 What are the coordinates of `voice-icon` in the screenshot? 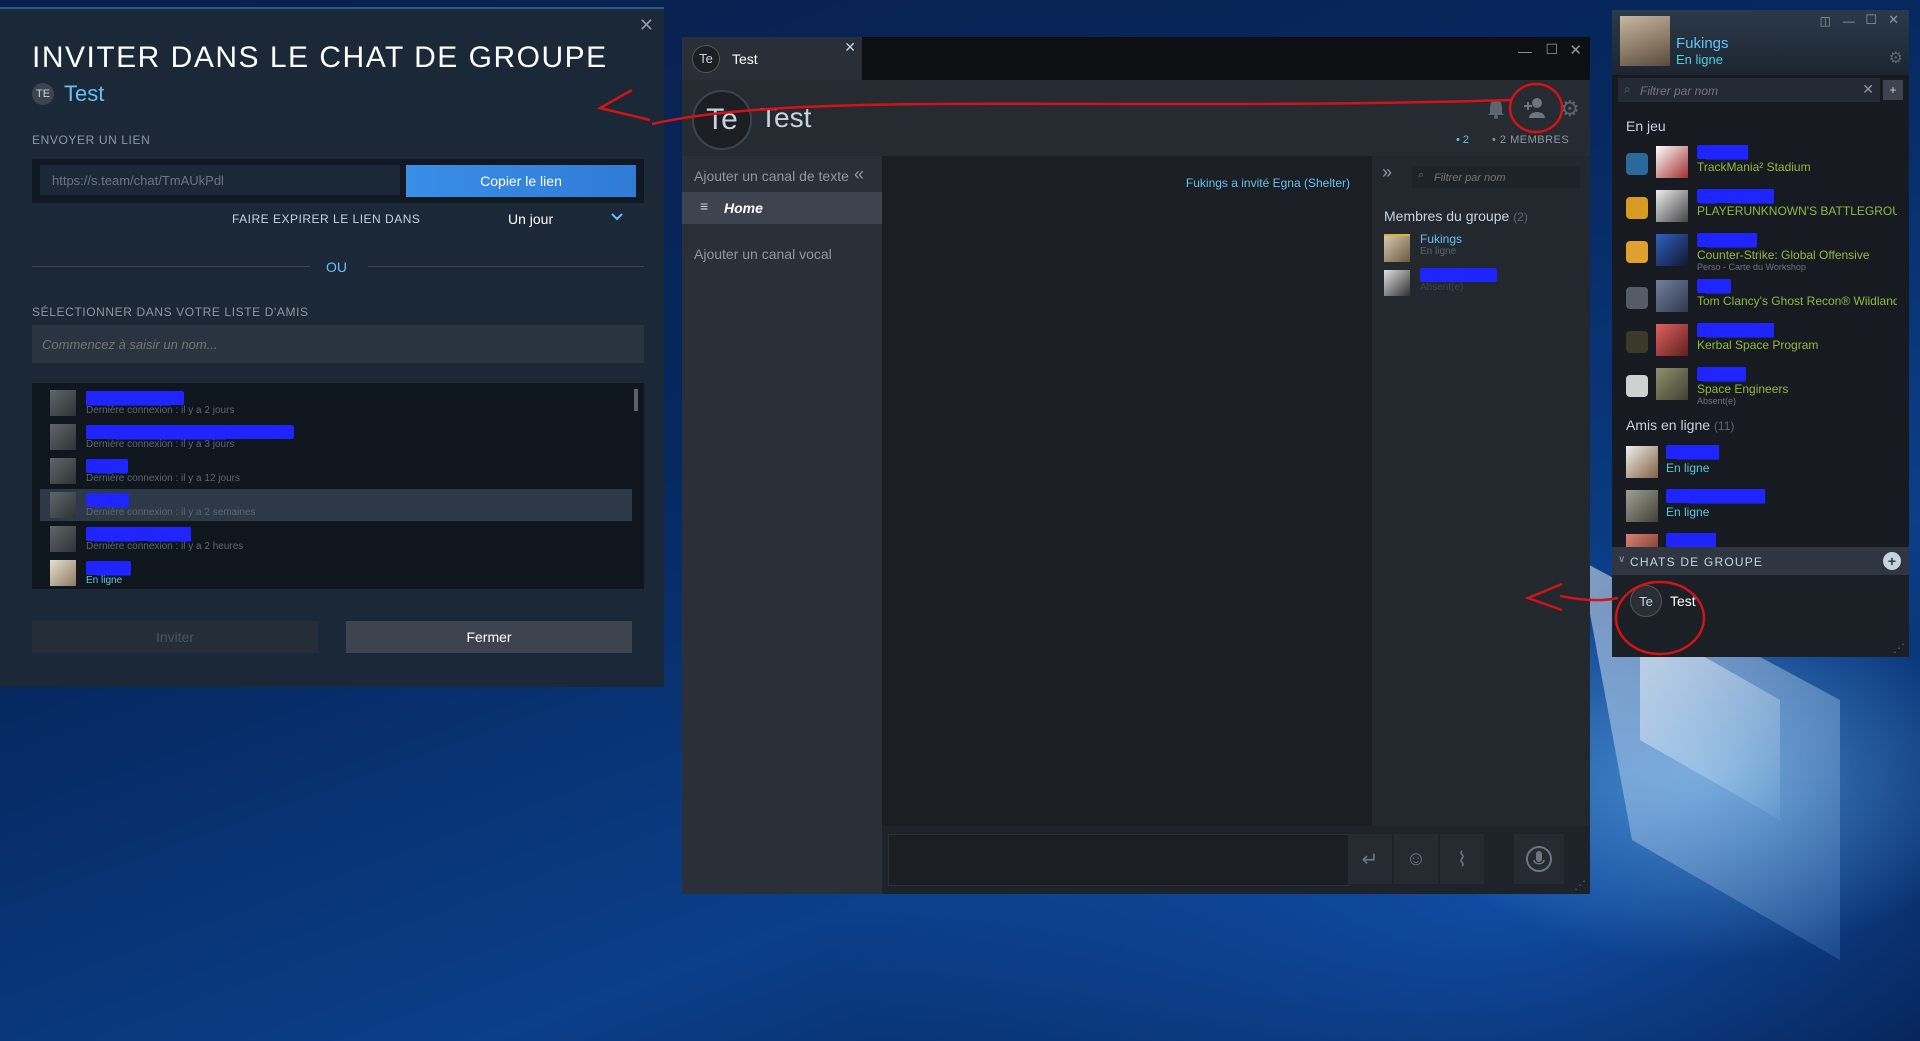 It's located at (1539, 859).